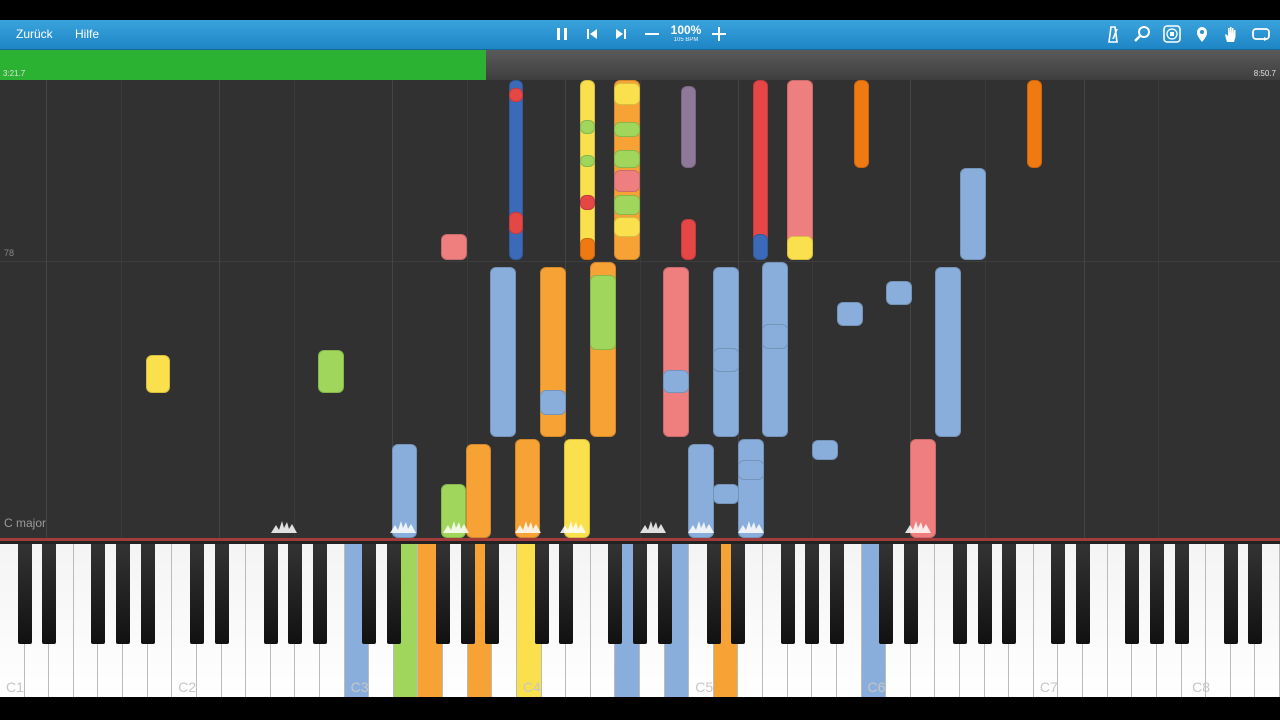  What do you see at coordinates (87, 34) in the screenshot?
I see `help-button: Hilfe` at bounding box center [87, 34].